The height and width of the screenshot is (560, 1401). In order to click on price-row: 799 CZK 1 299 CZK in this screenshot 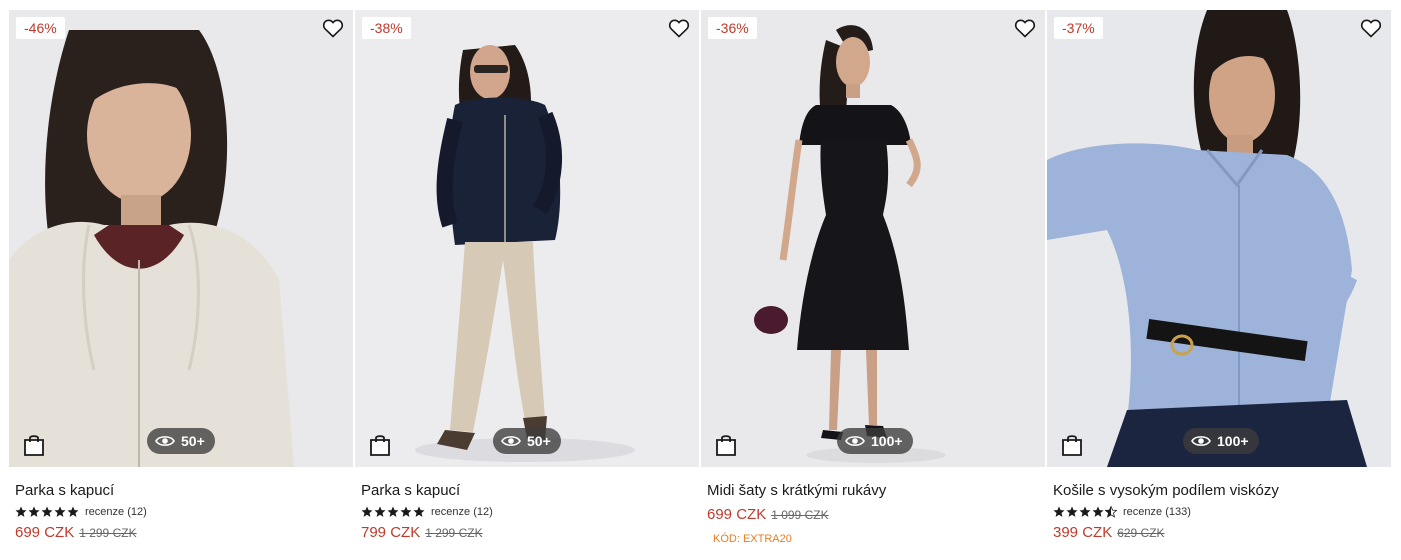, I will do `click(422, 532)`.